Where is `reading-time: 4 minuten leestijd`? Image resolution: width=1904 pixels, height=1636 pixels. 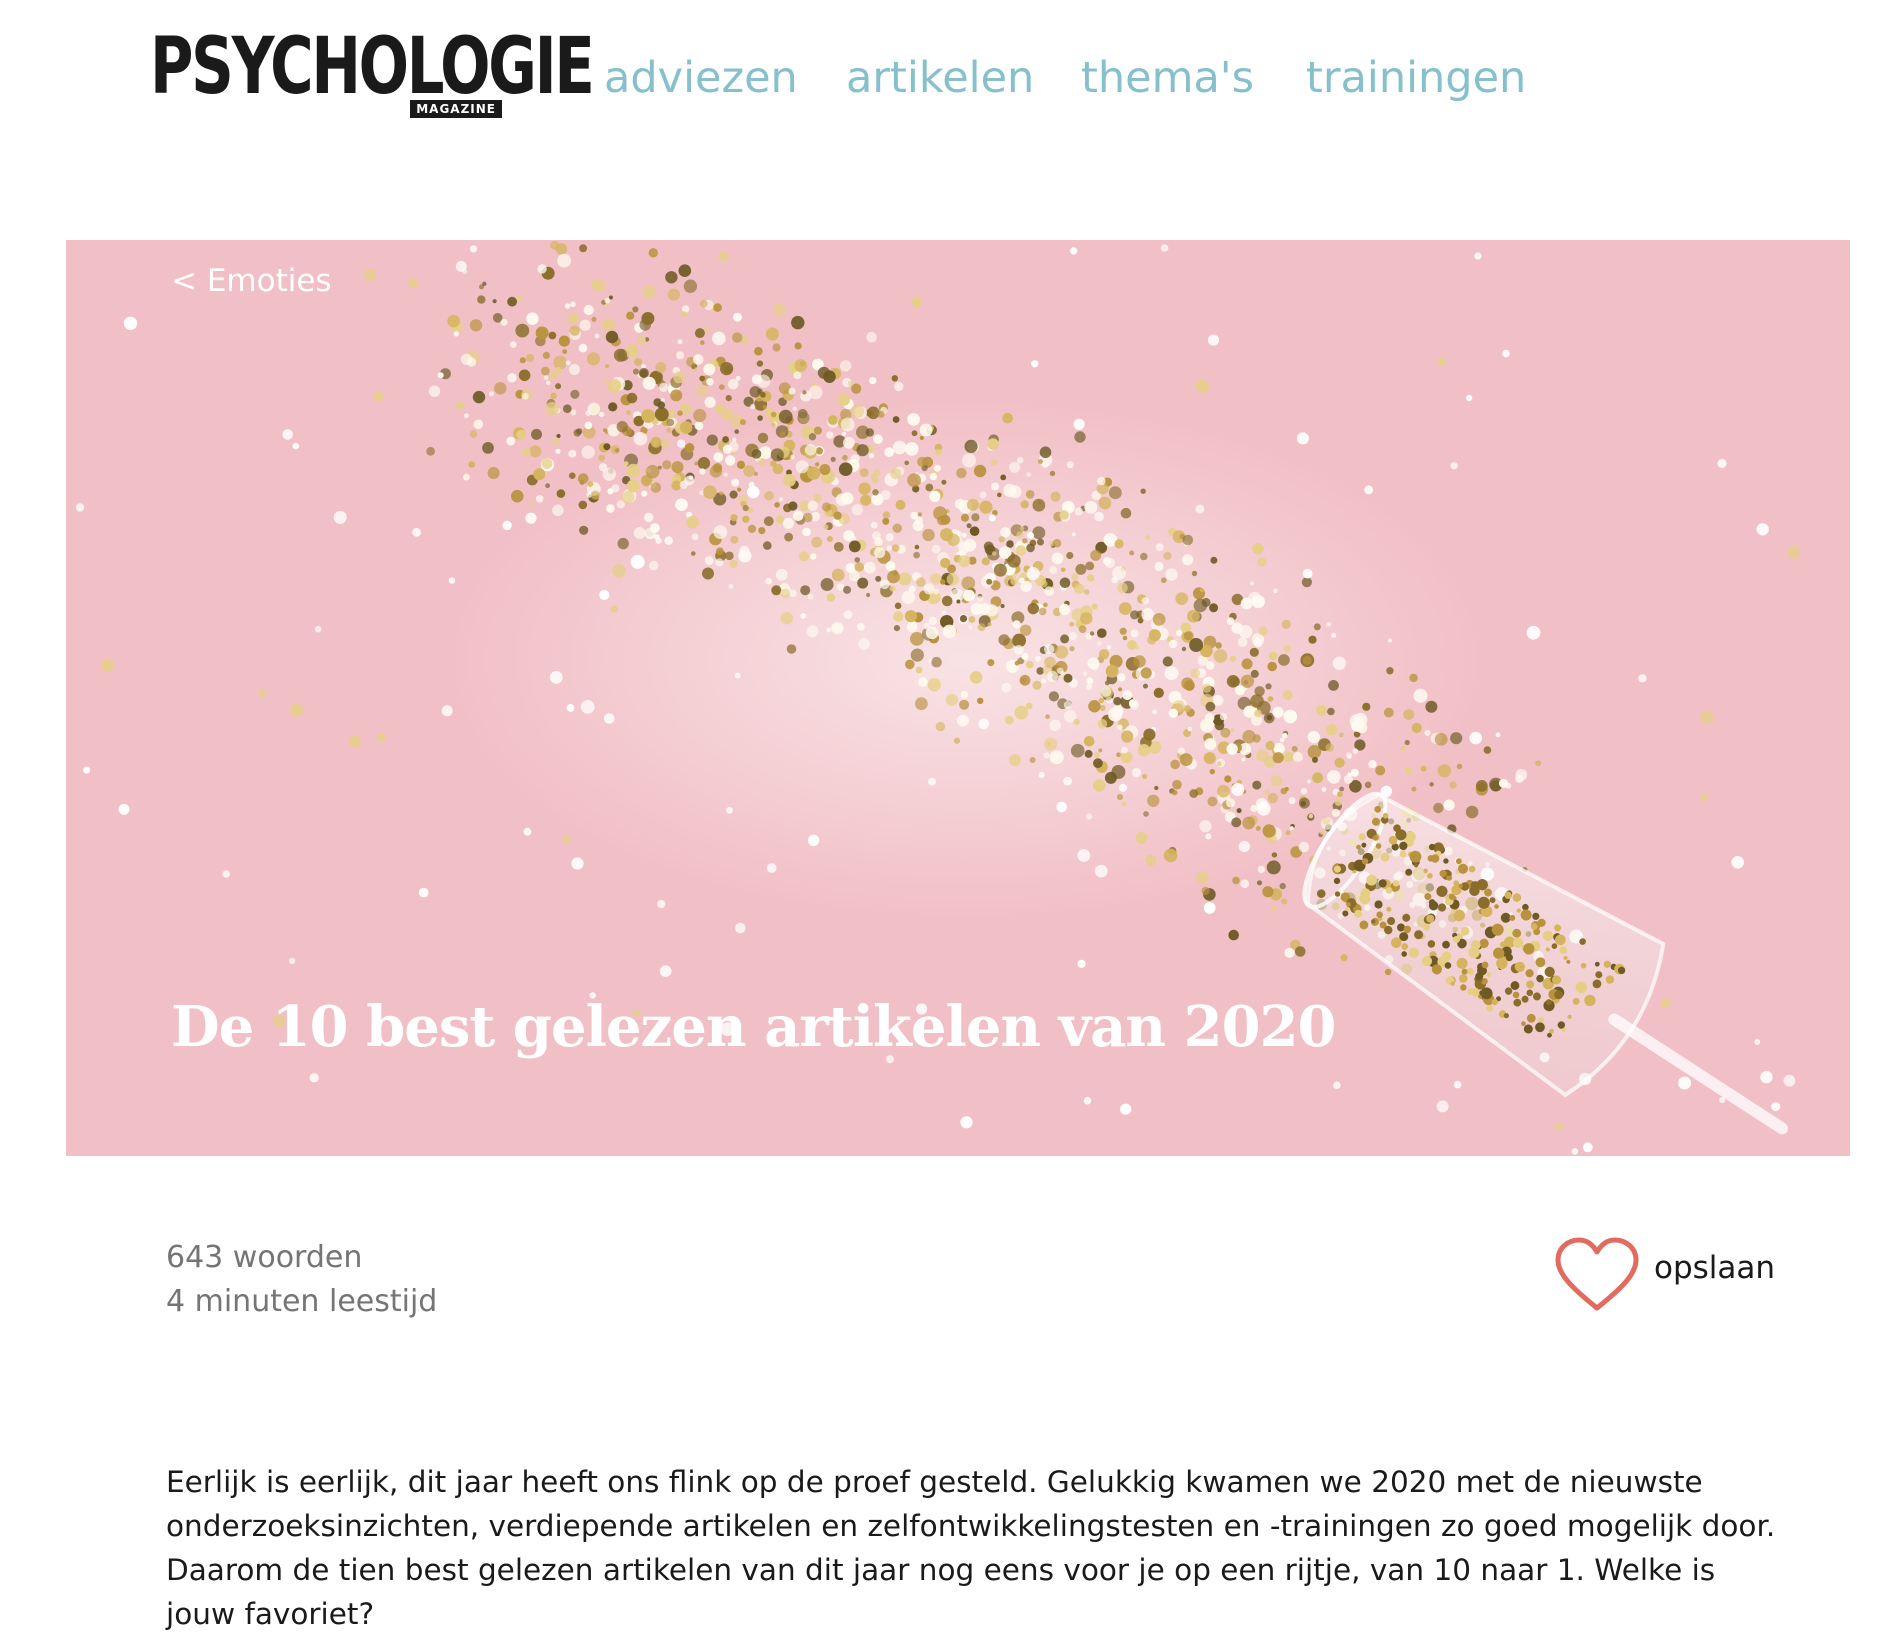 reading-time: 4 minuten leestijd is located at coordinates (302, 1301).